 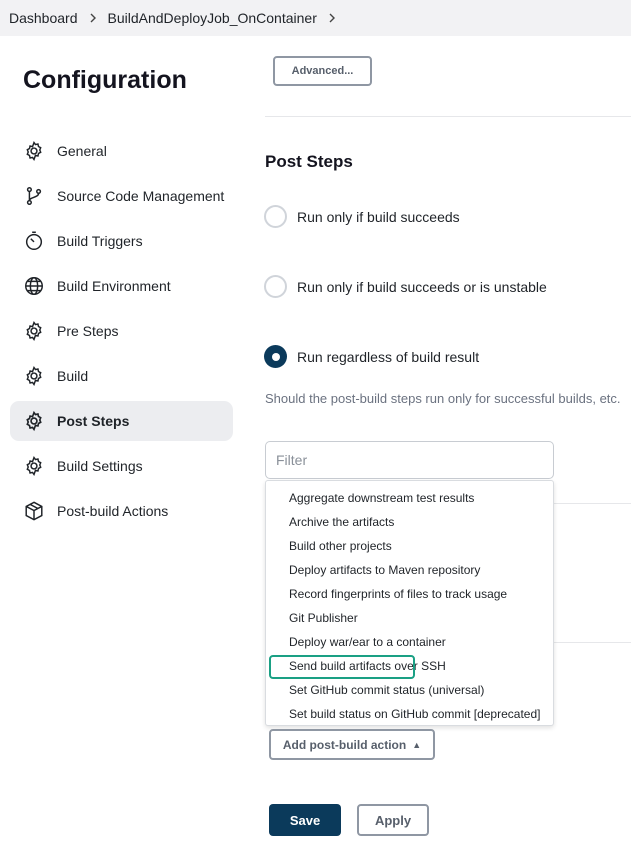 What do you see at coordinates (113, 511) in the screenshot?
I see `sidebar-item-label: Post-build Actions` at bounding box center [113, 511].